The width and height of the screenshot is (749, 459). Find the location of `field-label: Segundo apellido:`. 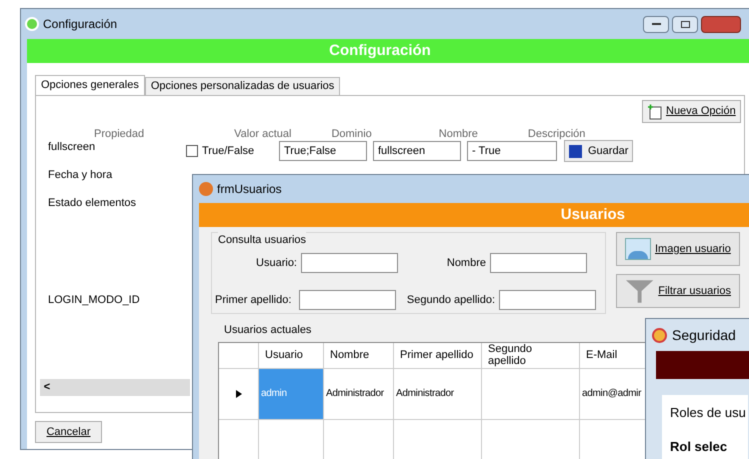

field-label: Segundo apellido: is located at coordinates (450, 300).